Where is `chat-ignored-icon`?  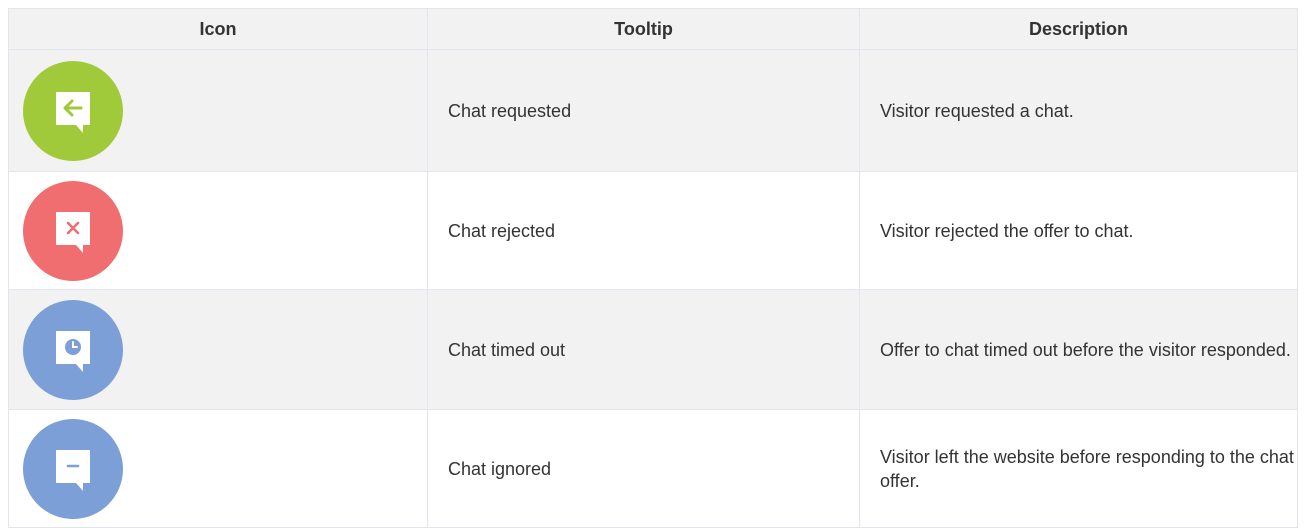 chat-ignored-icon is located at coordinates (73, 468).